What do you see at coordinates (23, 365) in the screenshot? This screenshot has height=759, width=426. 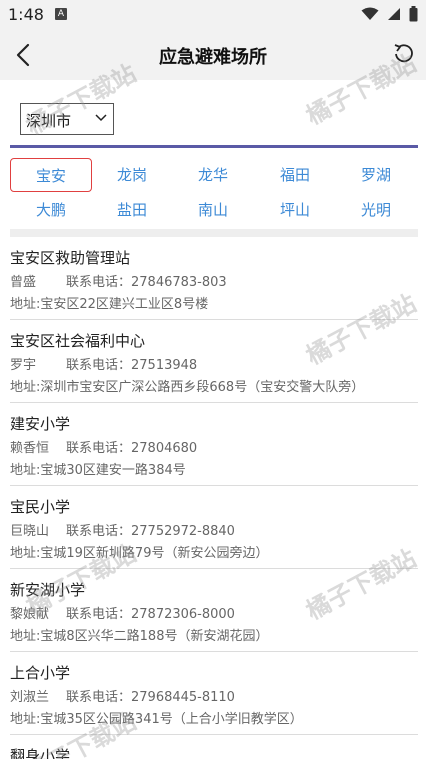 I see `contact-person: 罗宇` at bounding box center [23, 365].